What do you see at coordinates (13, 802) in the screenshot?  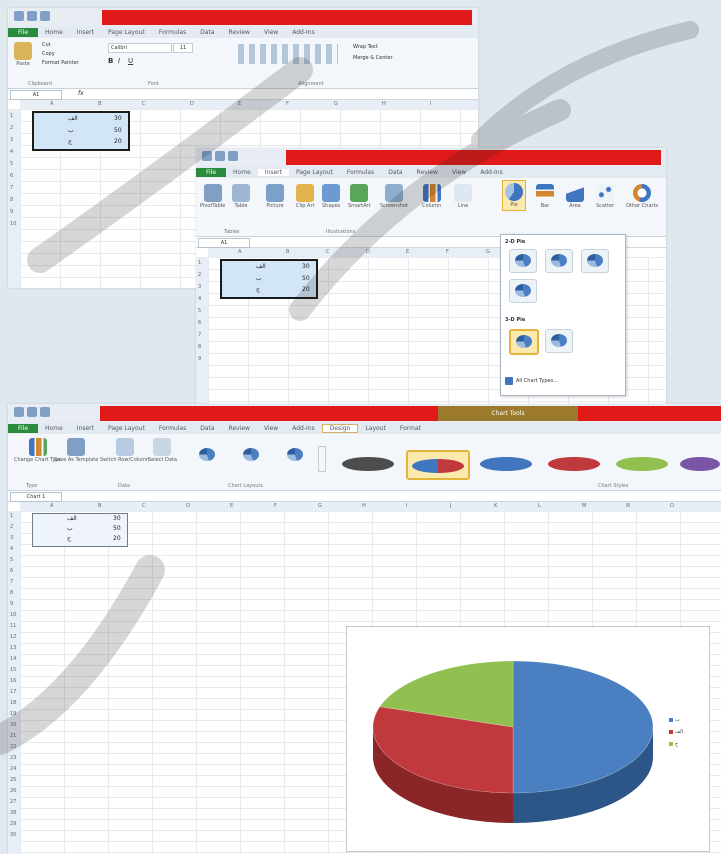 I see `row-header: 27` at bounding box center [13, 802].